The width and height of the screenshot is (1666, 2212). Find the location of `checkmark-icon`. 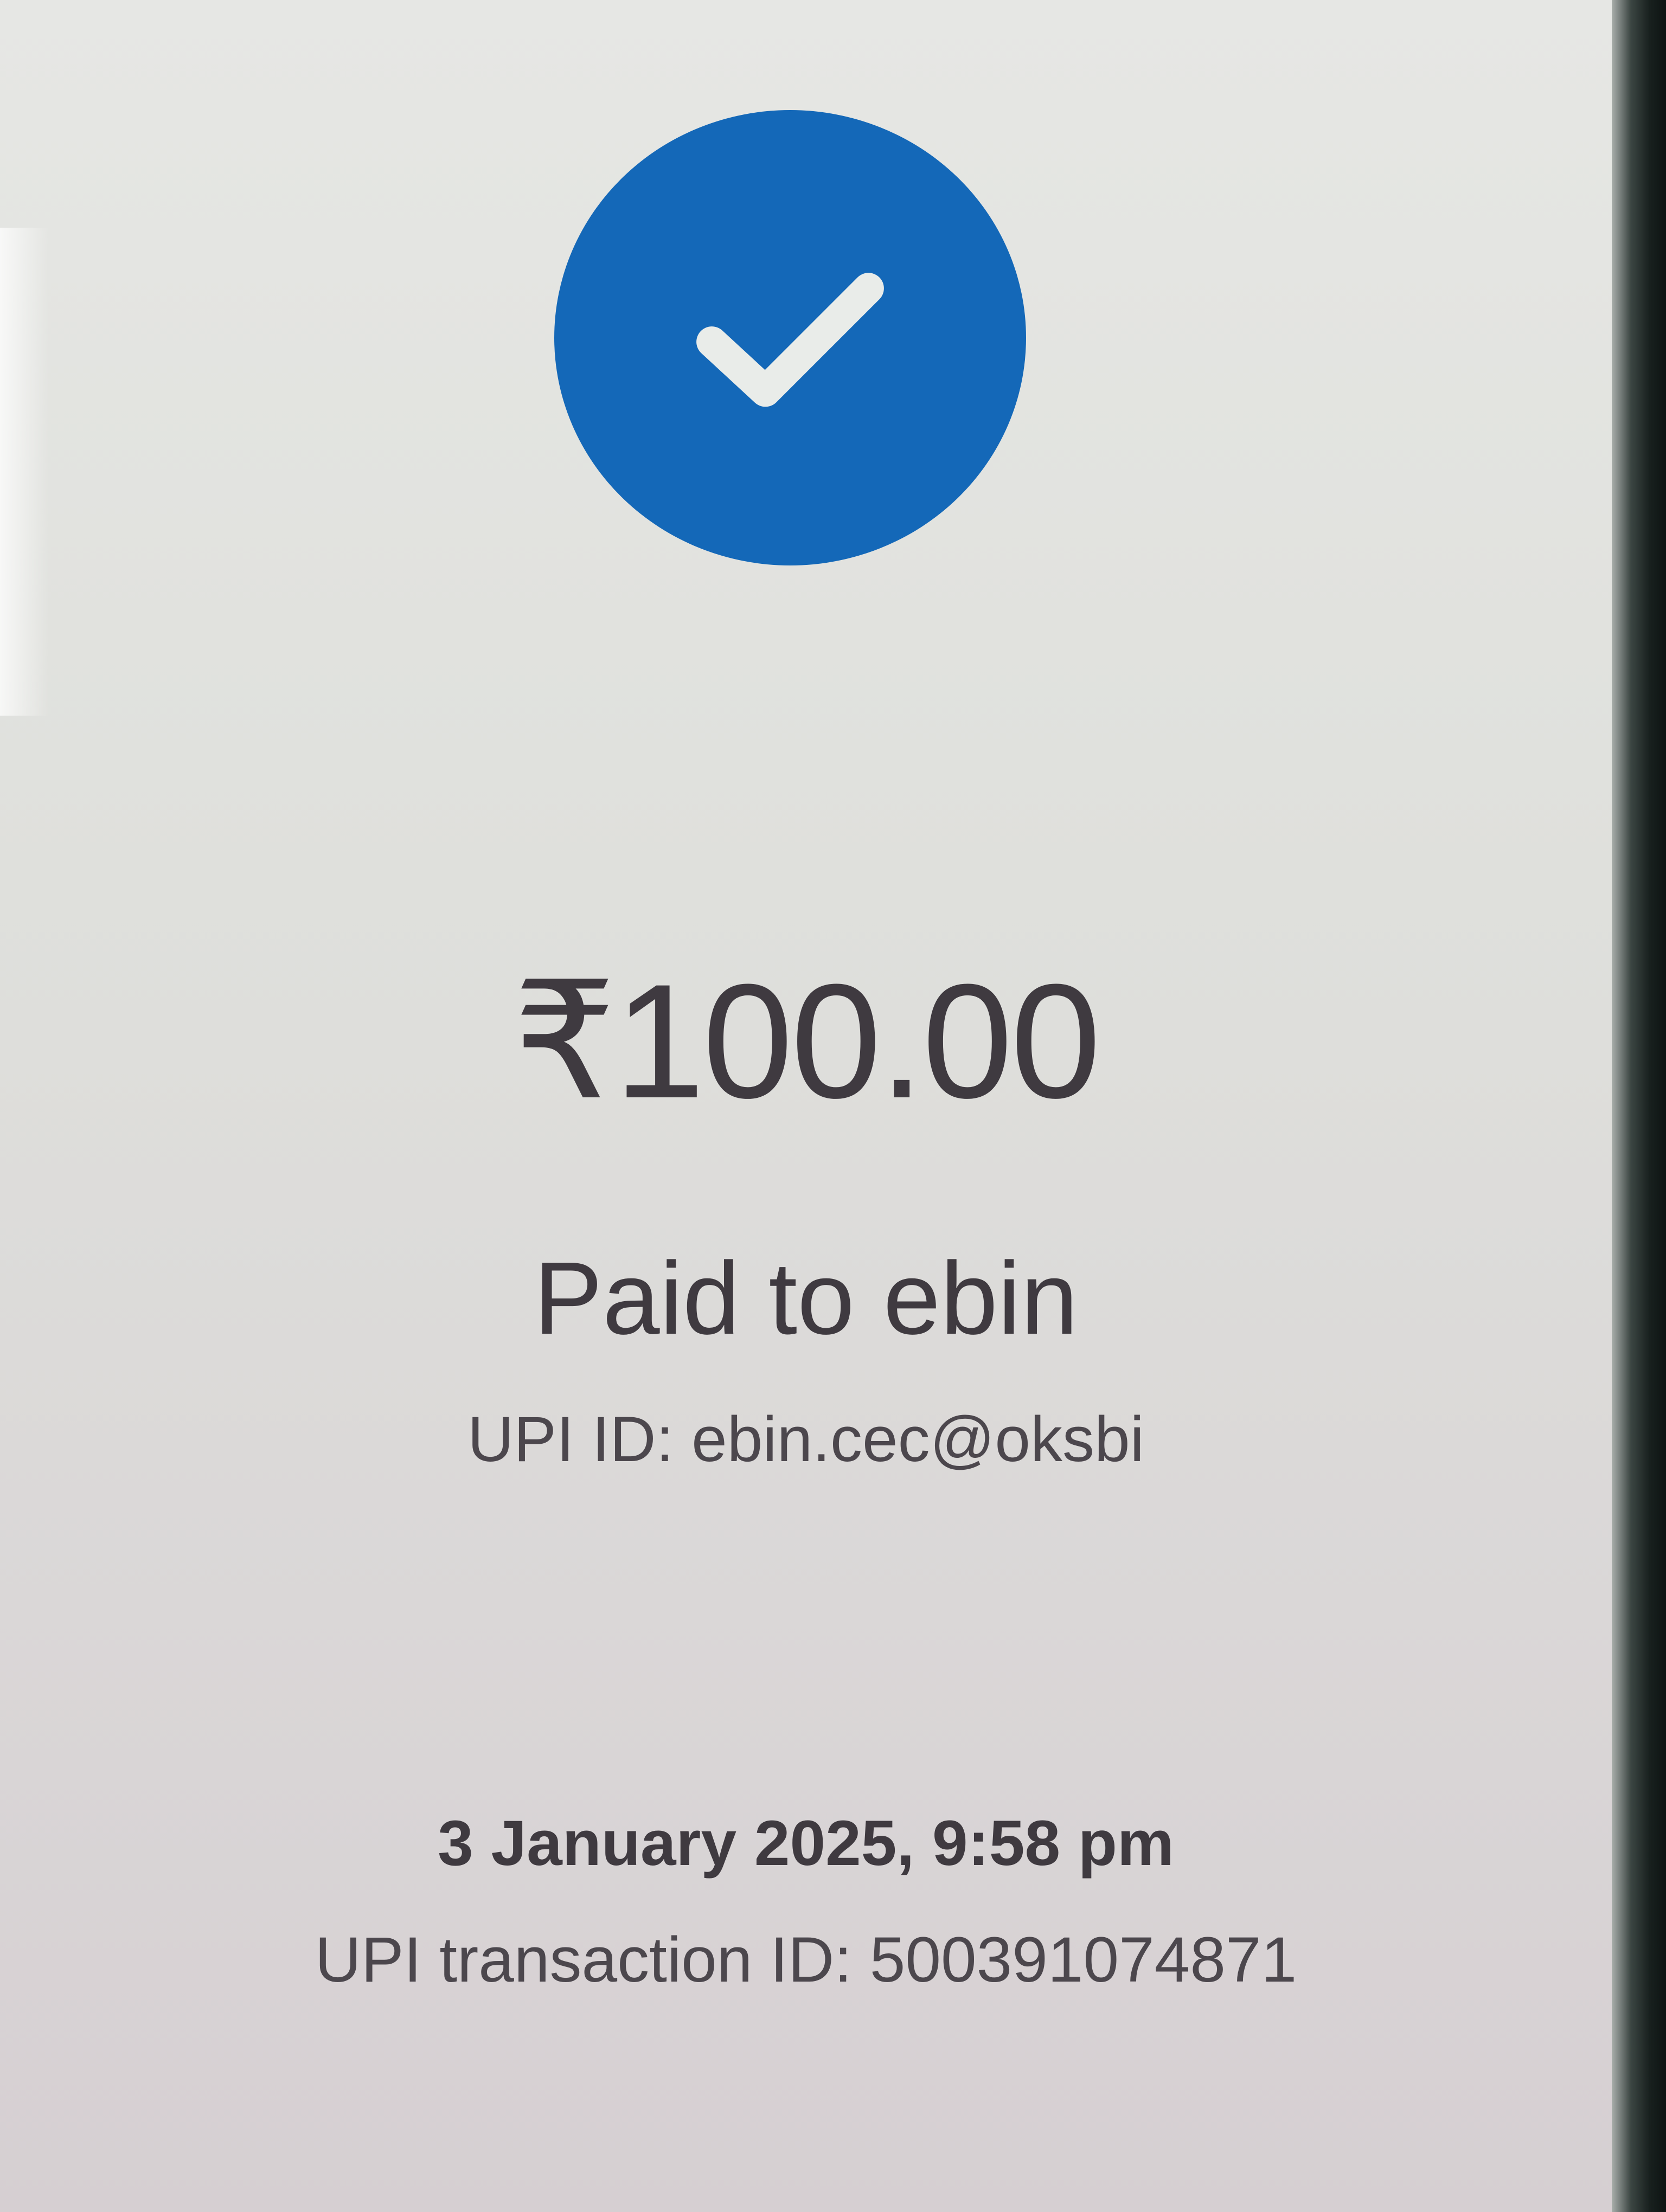

checkmark-icon is located at coordinates (790, 340).